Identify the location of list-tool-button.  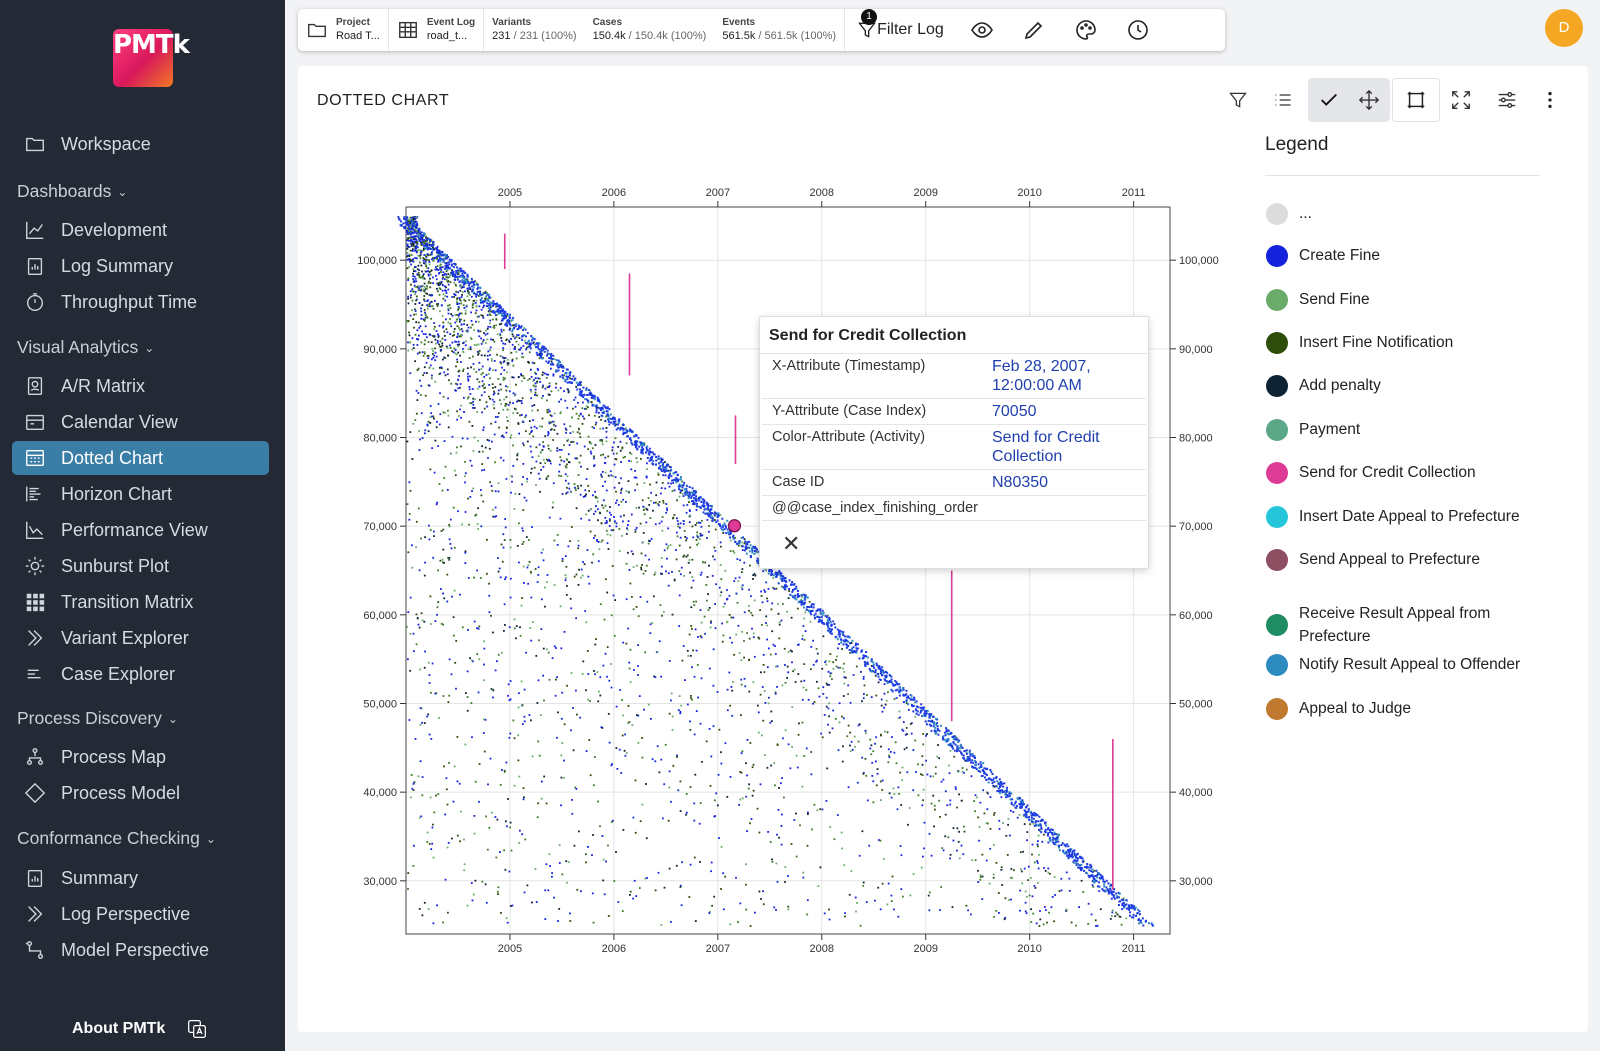
(1283, 100).